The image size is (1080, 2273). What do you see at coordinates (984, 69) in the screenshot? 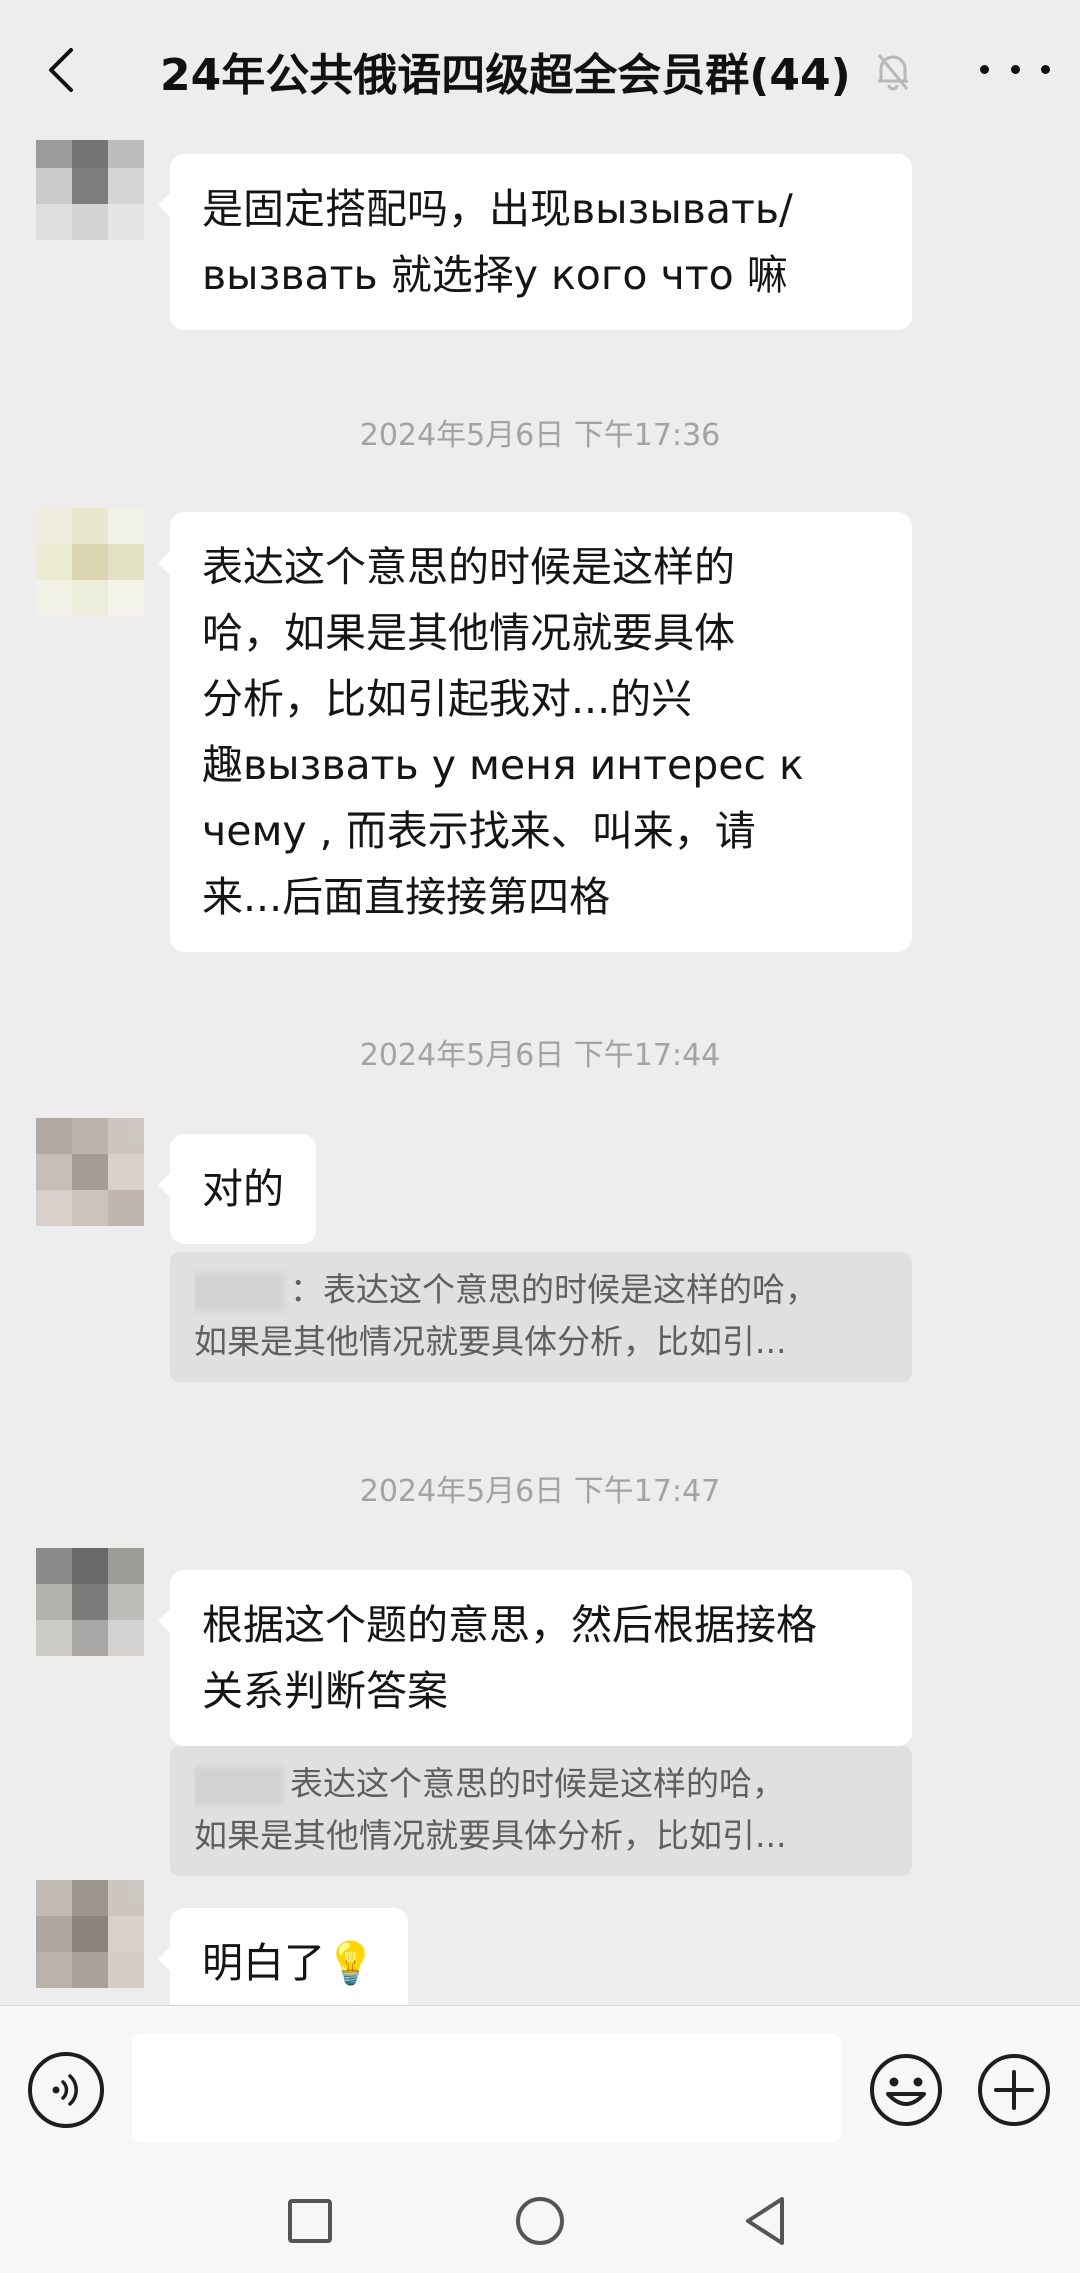
I see `more-dots-icon` at bounding box center [984, 69].